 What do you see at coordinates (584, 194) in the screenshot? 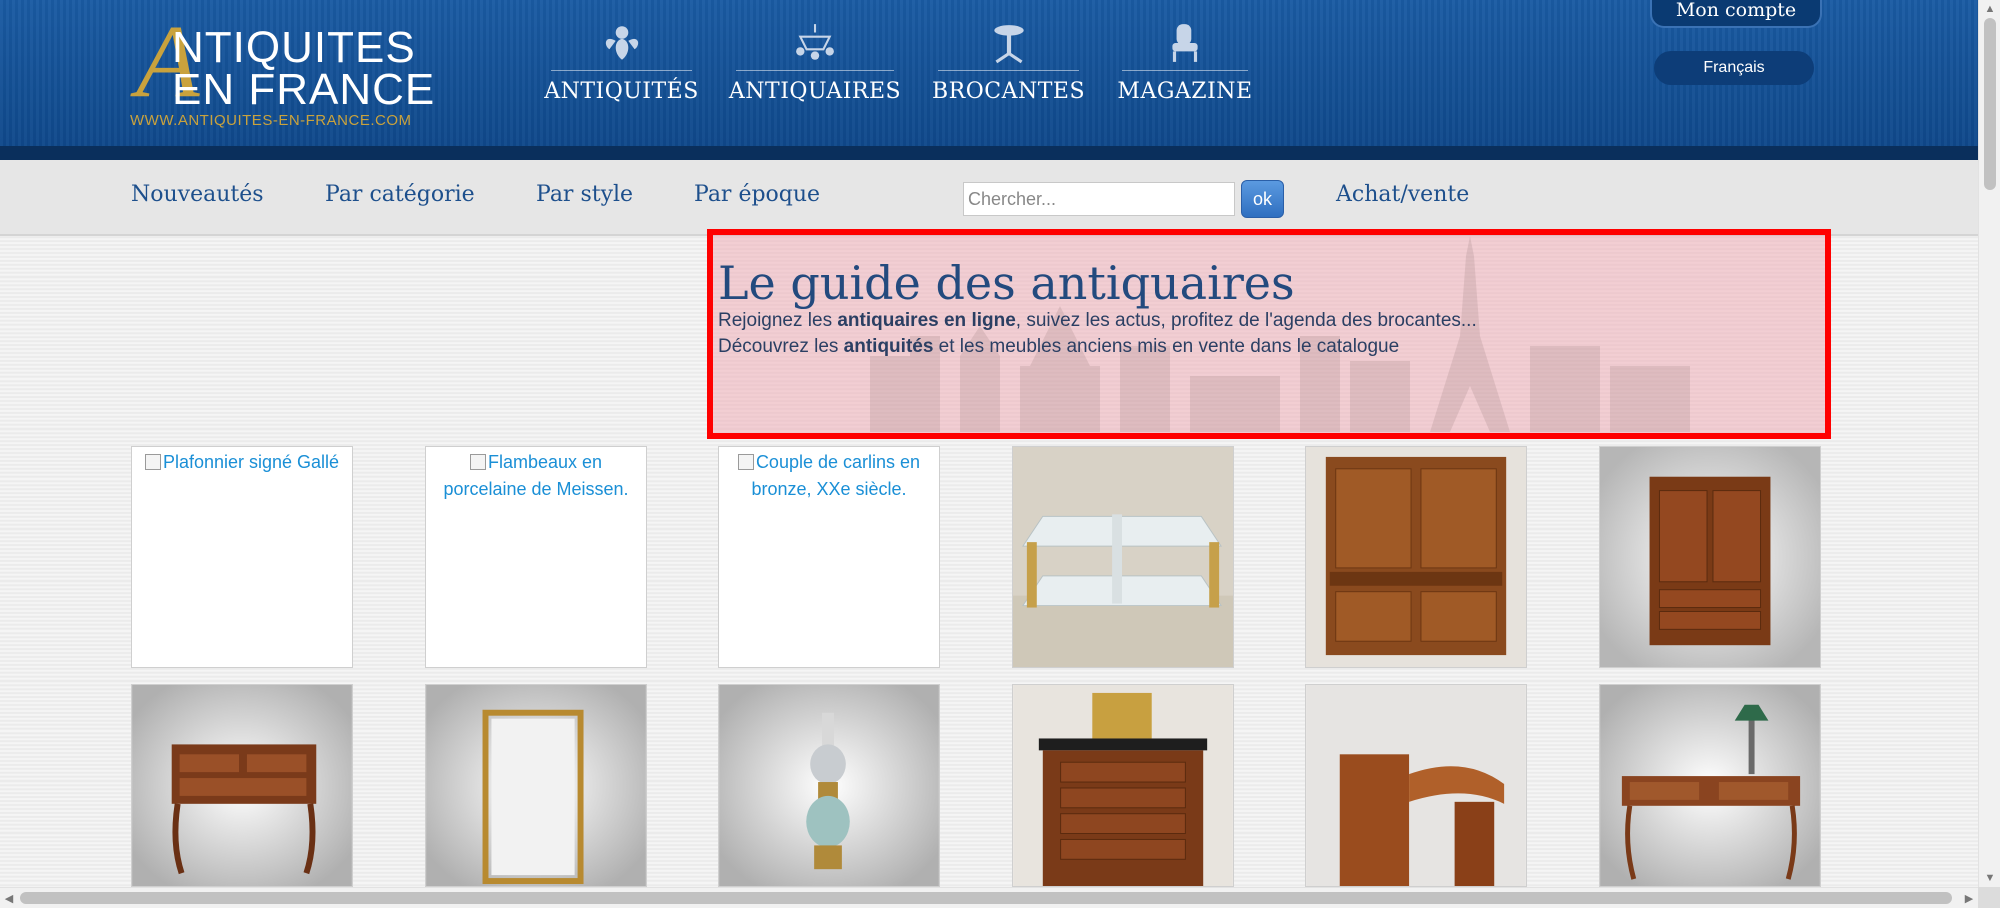
I see `subnav-par-style: Par style` at bounding box center [584, 194].